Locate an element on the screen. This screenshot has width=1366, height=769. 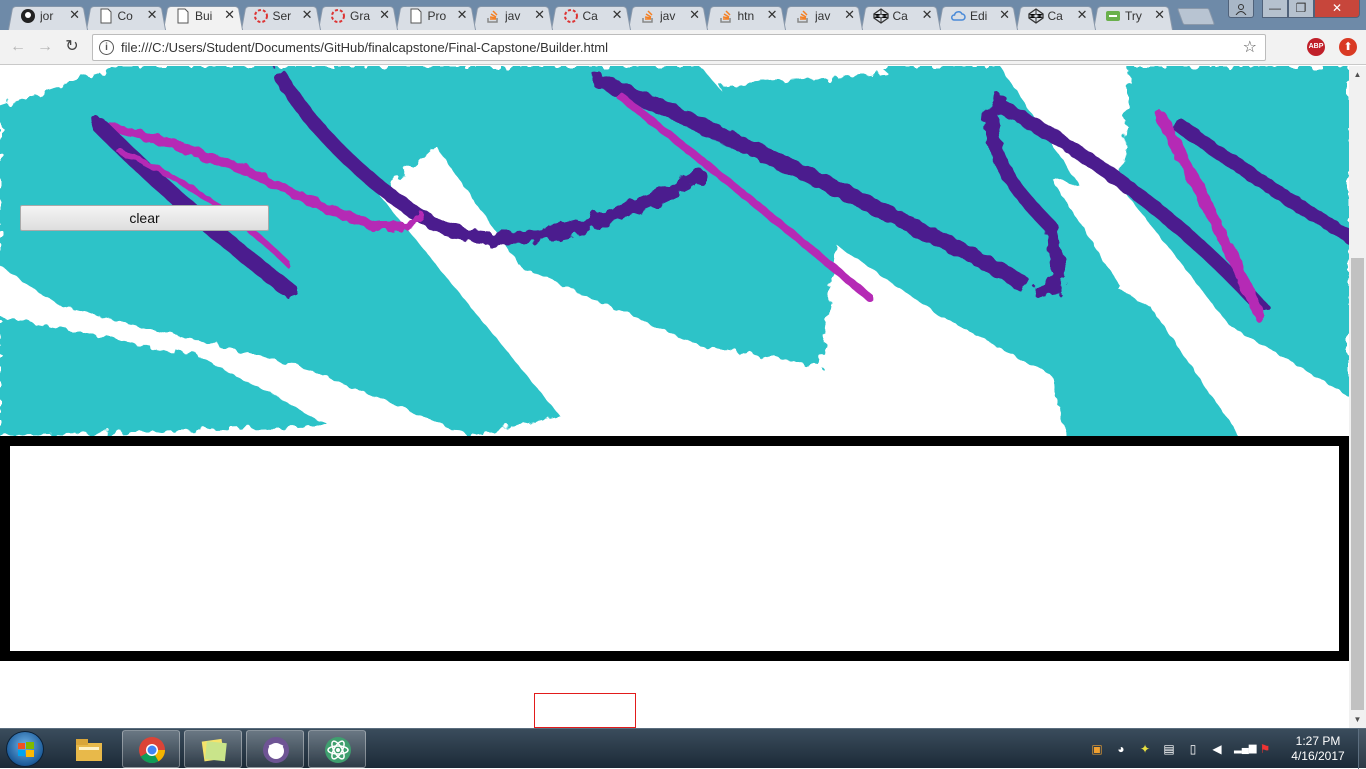
tray-display-icon: ▤ is located at coordinates (1169, 749).